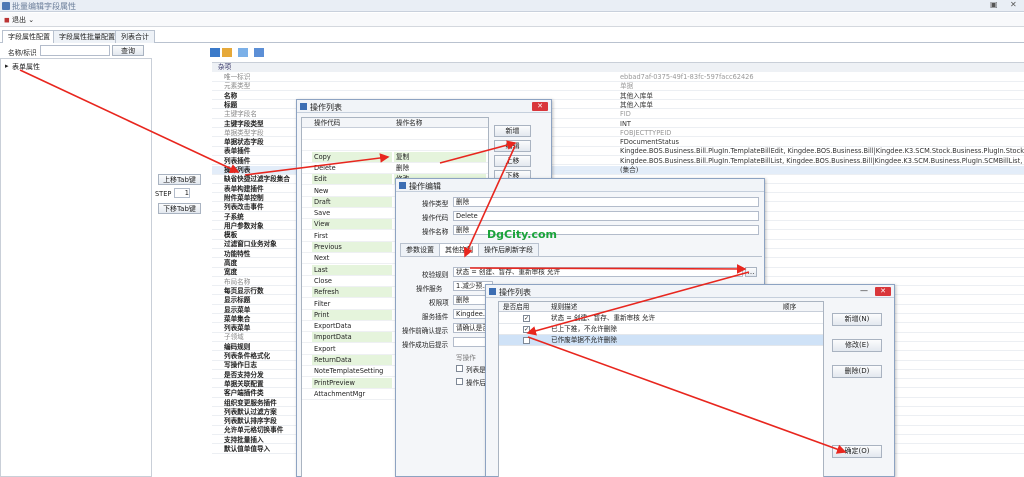  Describe the element at coordinates (182, 193) in the screenshot. I see `step-input: 1` at that location.